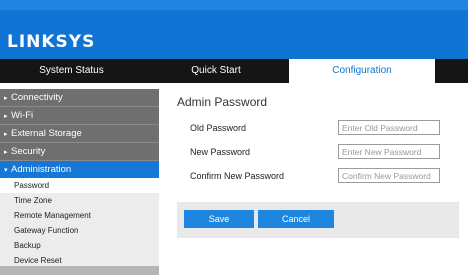  What do you see at coordinates (46, 133) in the screenshot?
I see `sidebar-item-label: External Storage` at bounding box center [46, 133].